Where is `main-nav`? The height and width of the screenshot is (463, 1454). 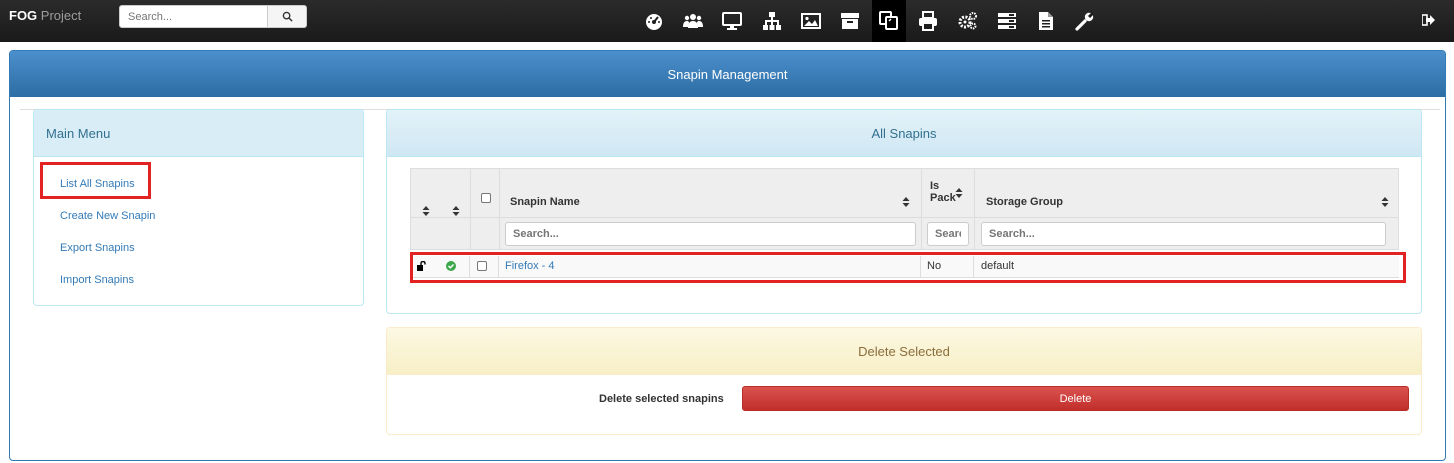
main-nav is located at coordinates (872, 21).